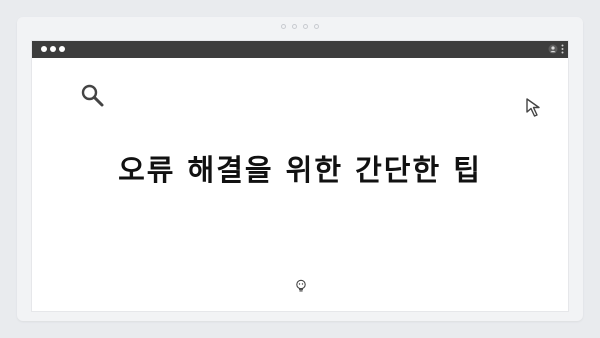  I want to click on lightbulb-icon, so click(301, 285).